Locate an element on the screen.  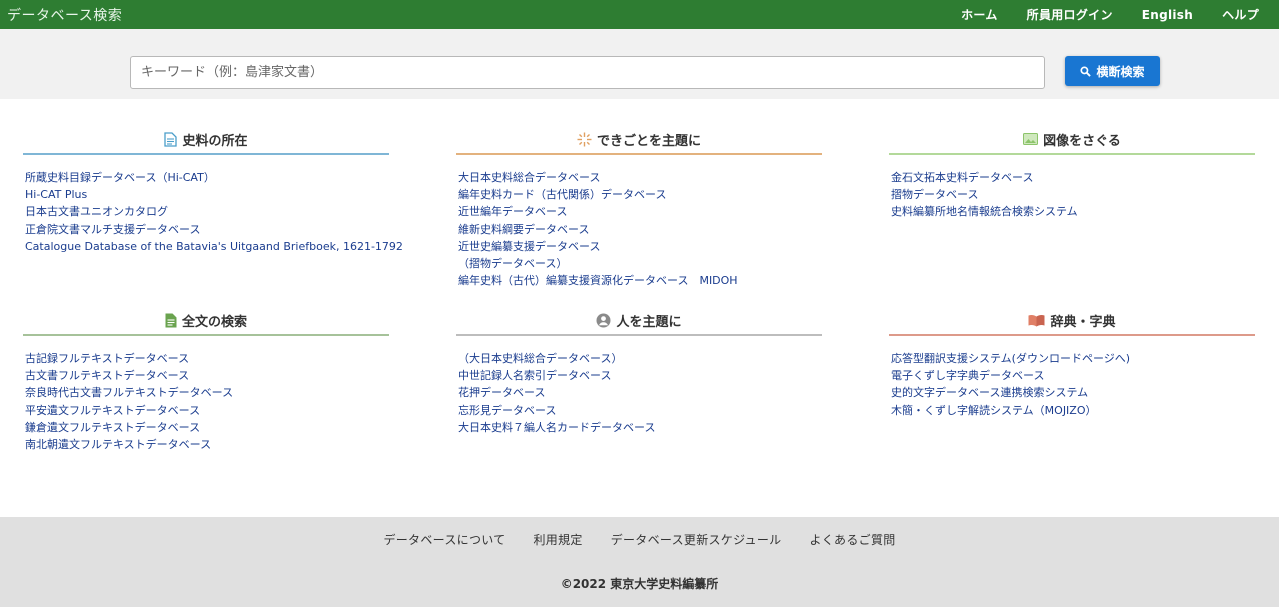
nav-help: ヘルプ is located at coordinates (1240, 14).